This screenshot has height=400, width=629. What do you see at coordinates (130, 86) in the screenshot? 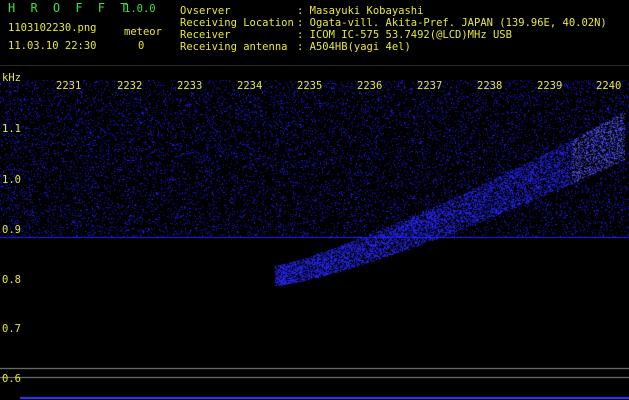
I see `x-tick-label: 2232` at bounding box center [130, 86].